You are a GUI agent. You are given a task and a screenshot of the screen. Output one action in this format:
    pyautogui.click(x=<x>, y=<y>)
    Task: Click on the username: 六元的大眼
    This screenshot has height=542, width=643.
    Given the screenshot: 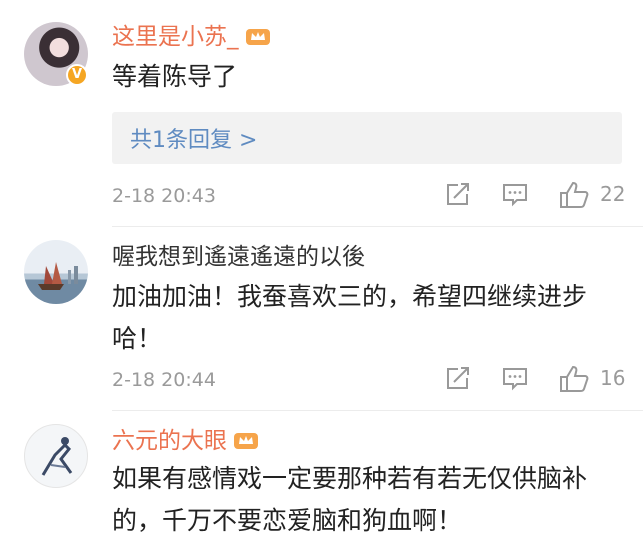 What is the action you would take?
    pyautogui.click(x=185, y=441)
    